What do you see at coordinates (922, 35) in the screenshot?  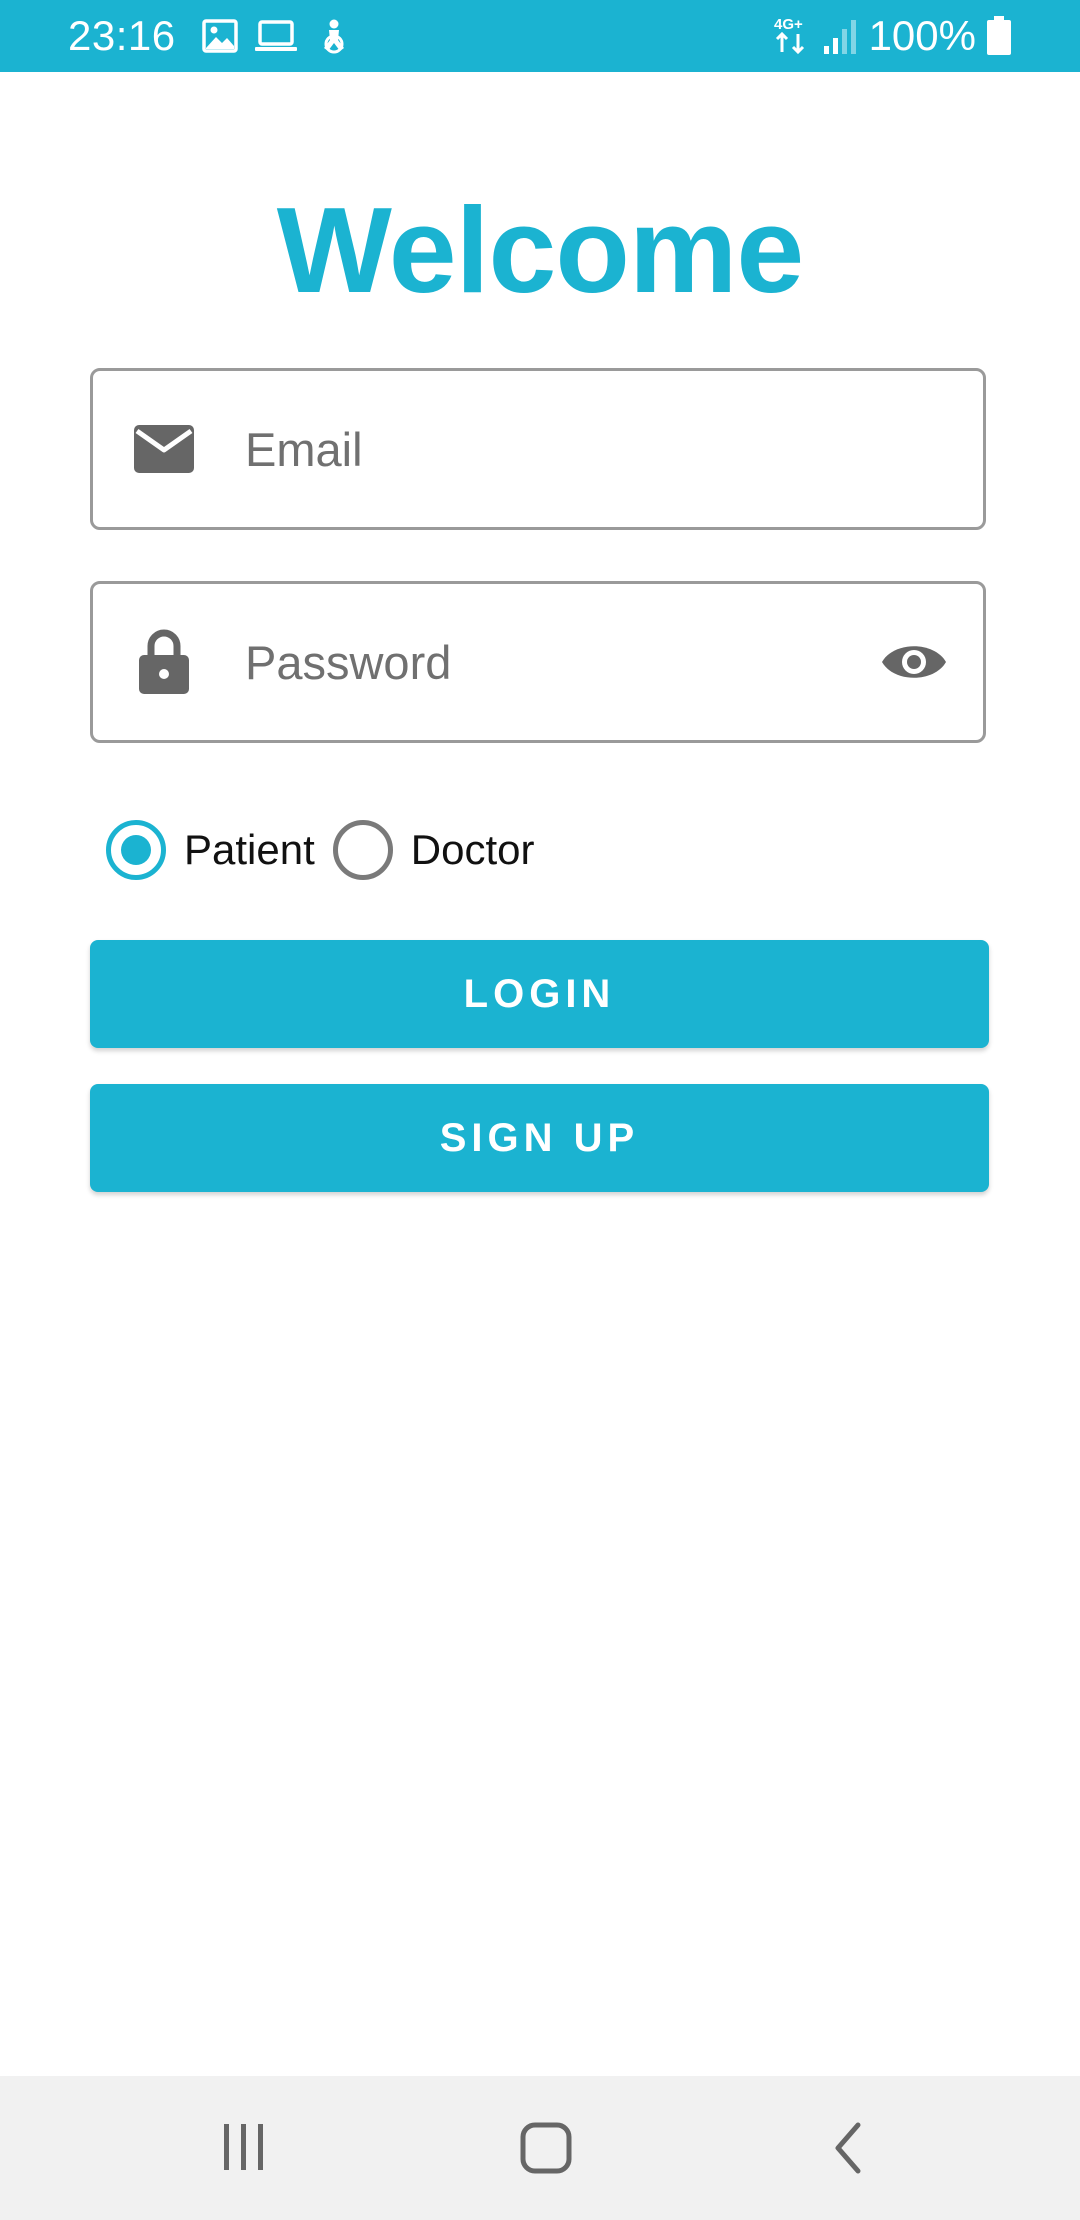 I see `battery-percentage: 100%` at bounding box center [922, 35].